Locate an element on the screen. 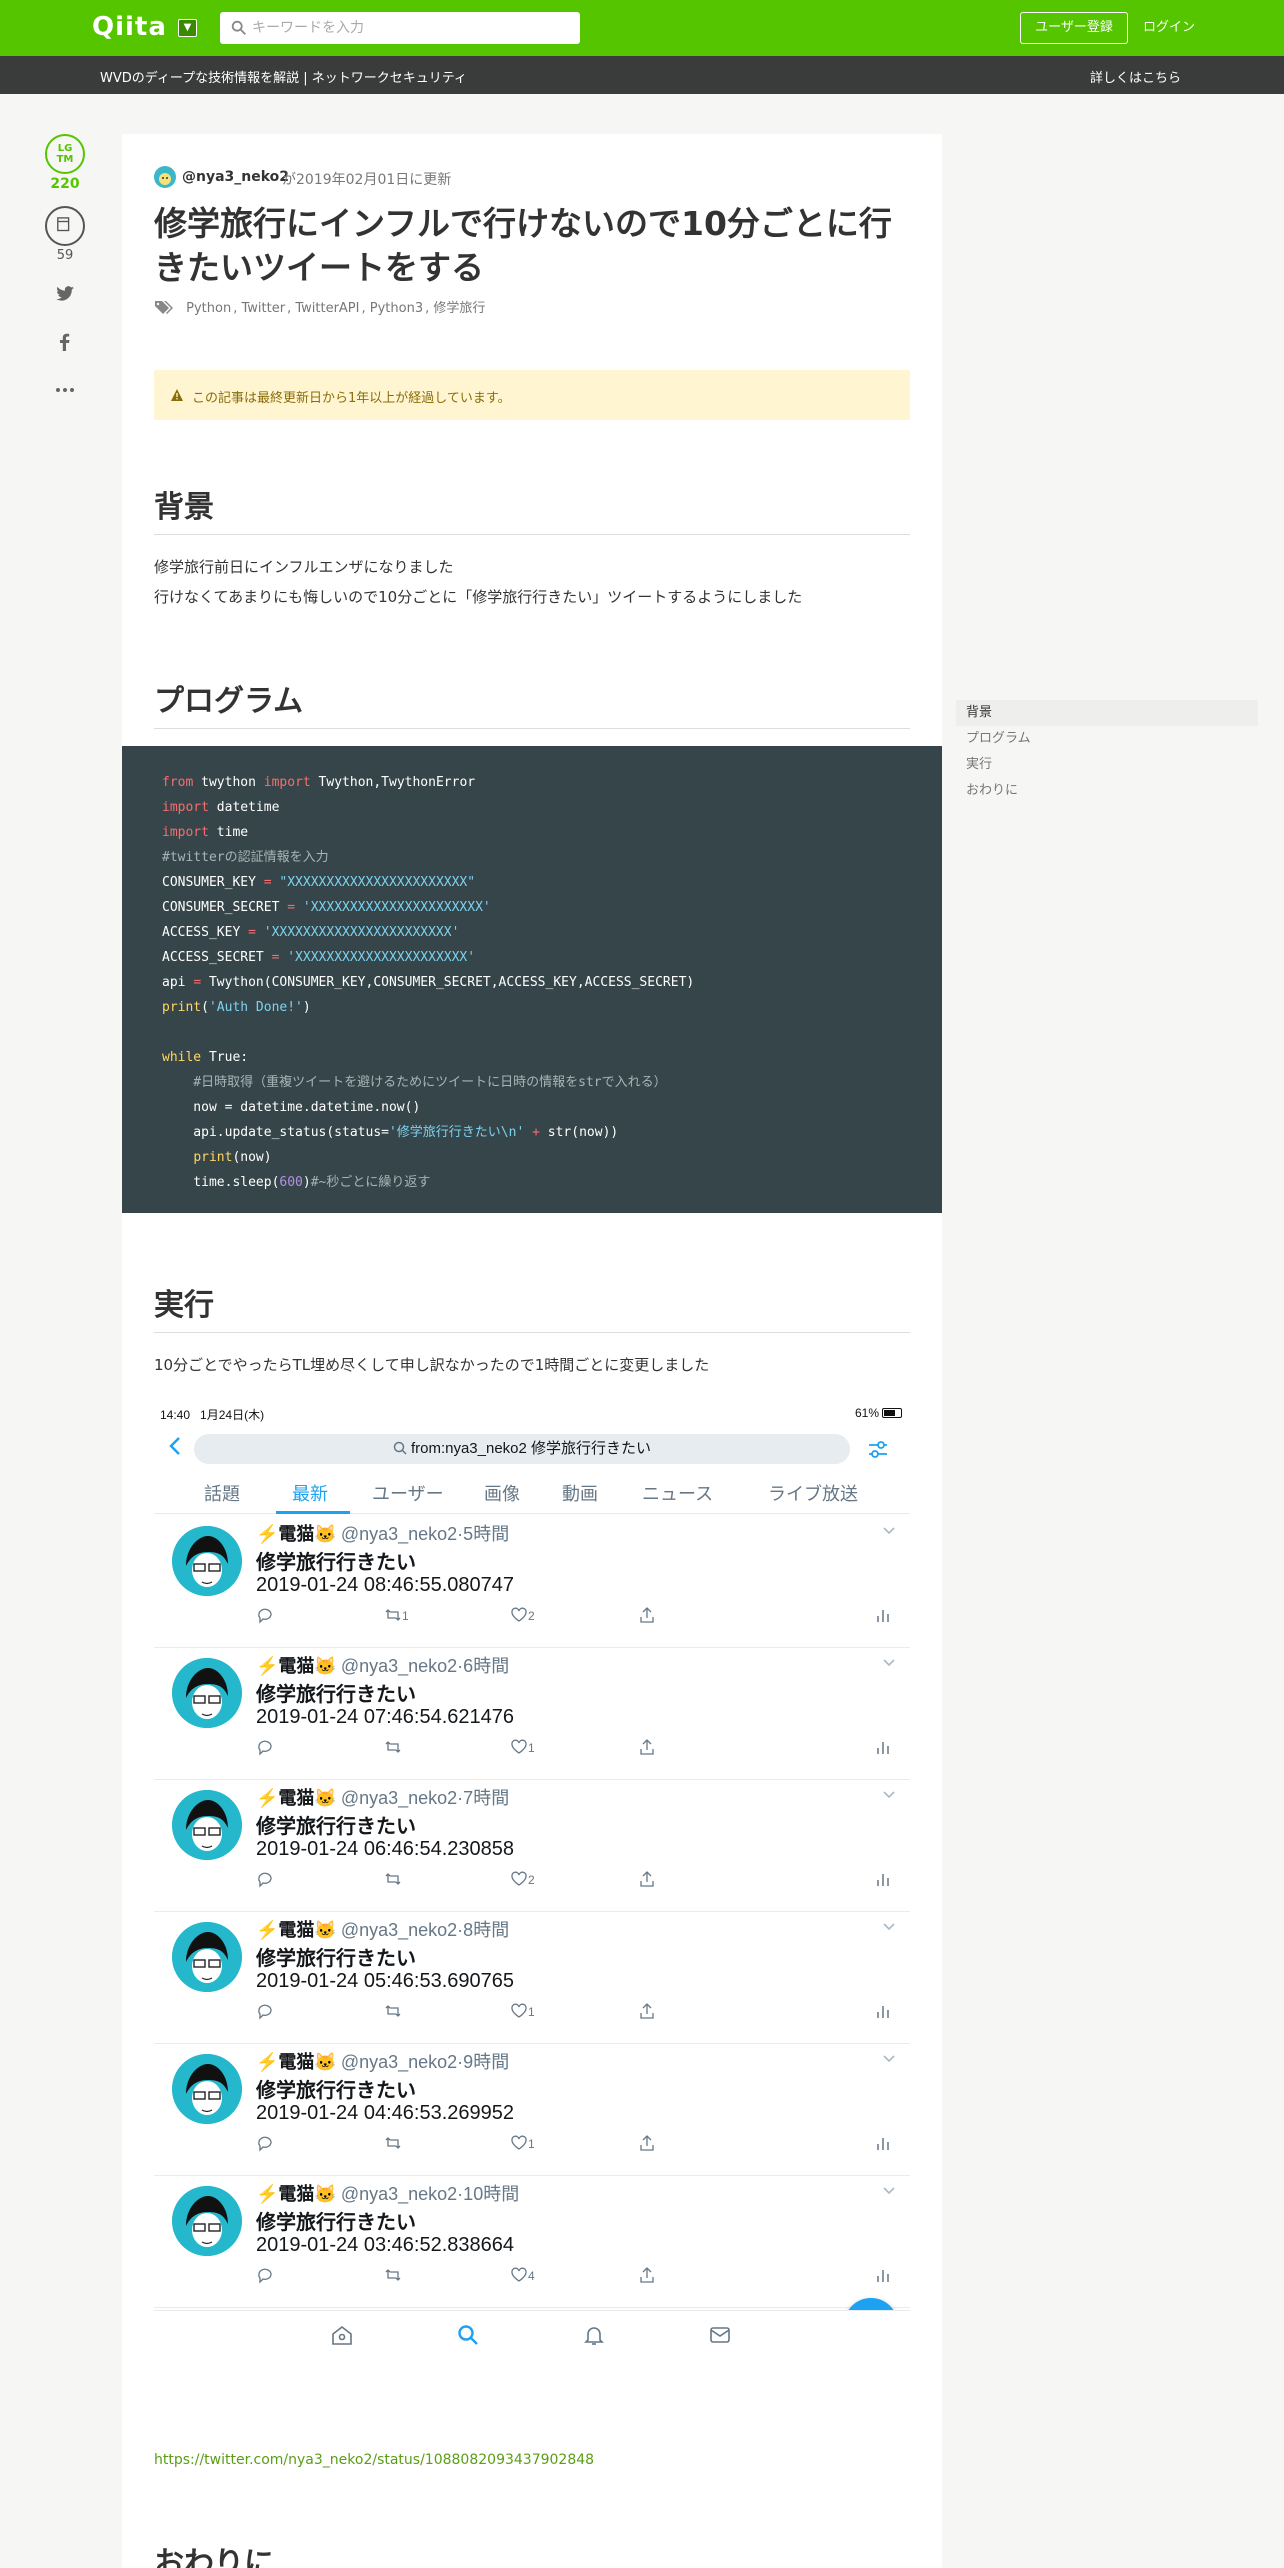 Image resolution: width=1284 pixels, height=2568 pixels. tab-latest: 最新 is located at coordinates (310, 1493).